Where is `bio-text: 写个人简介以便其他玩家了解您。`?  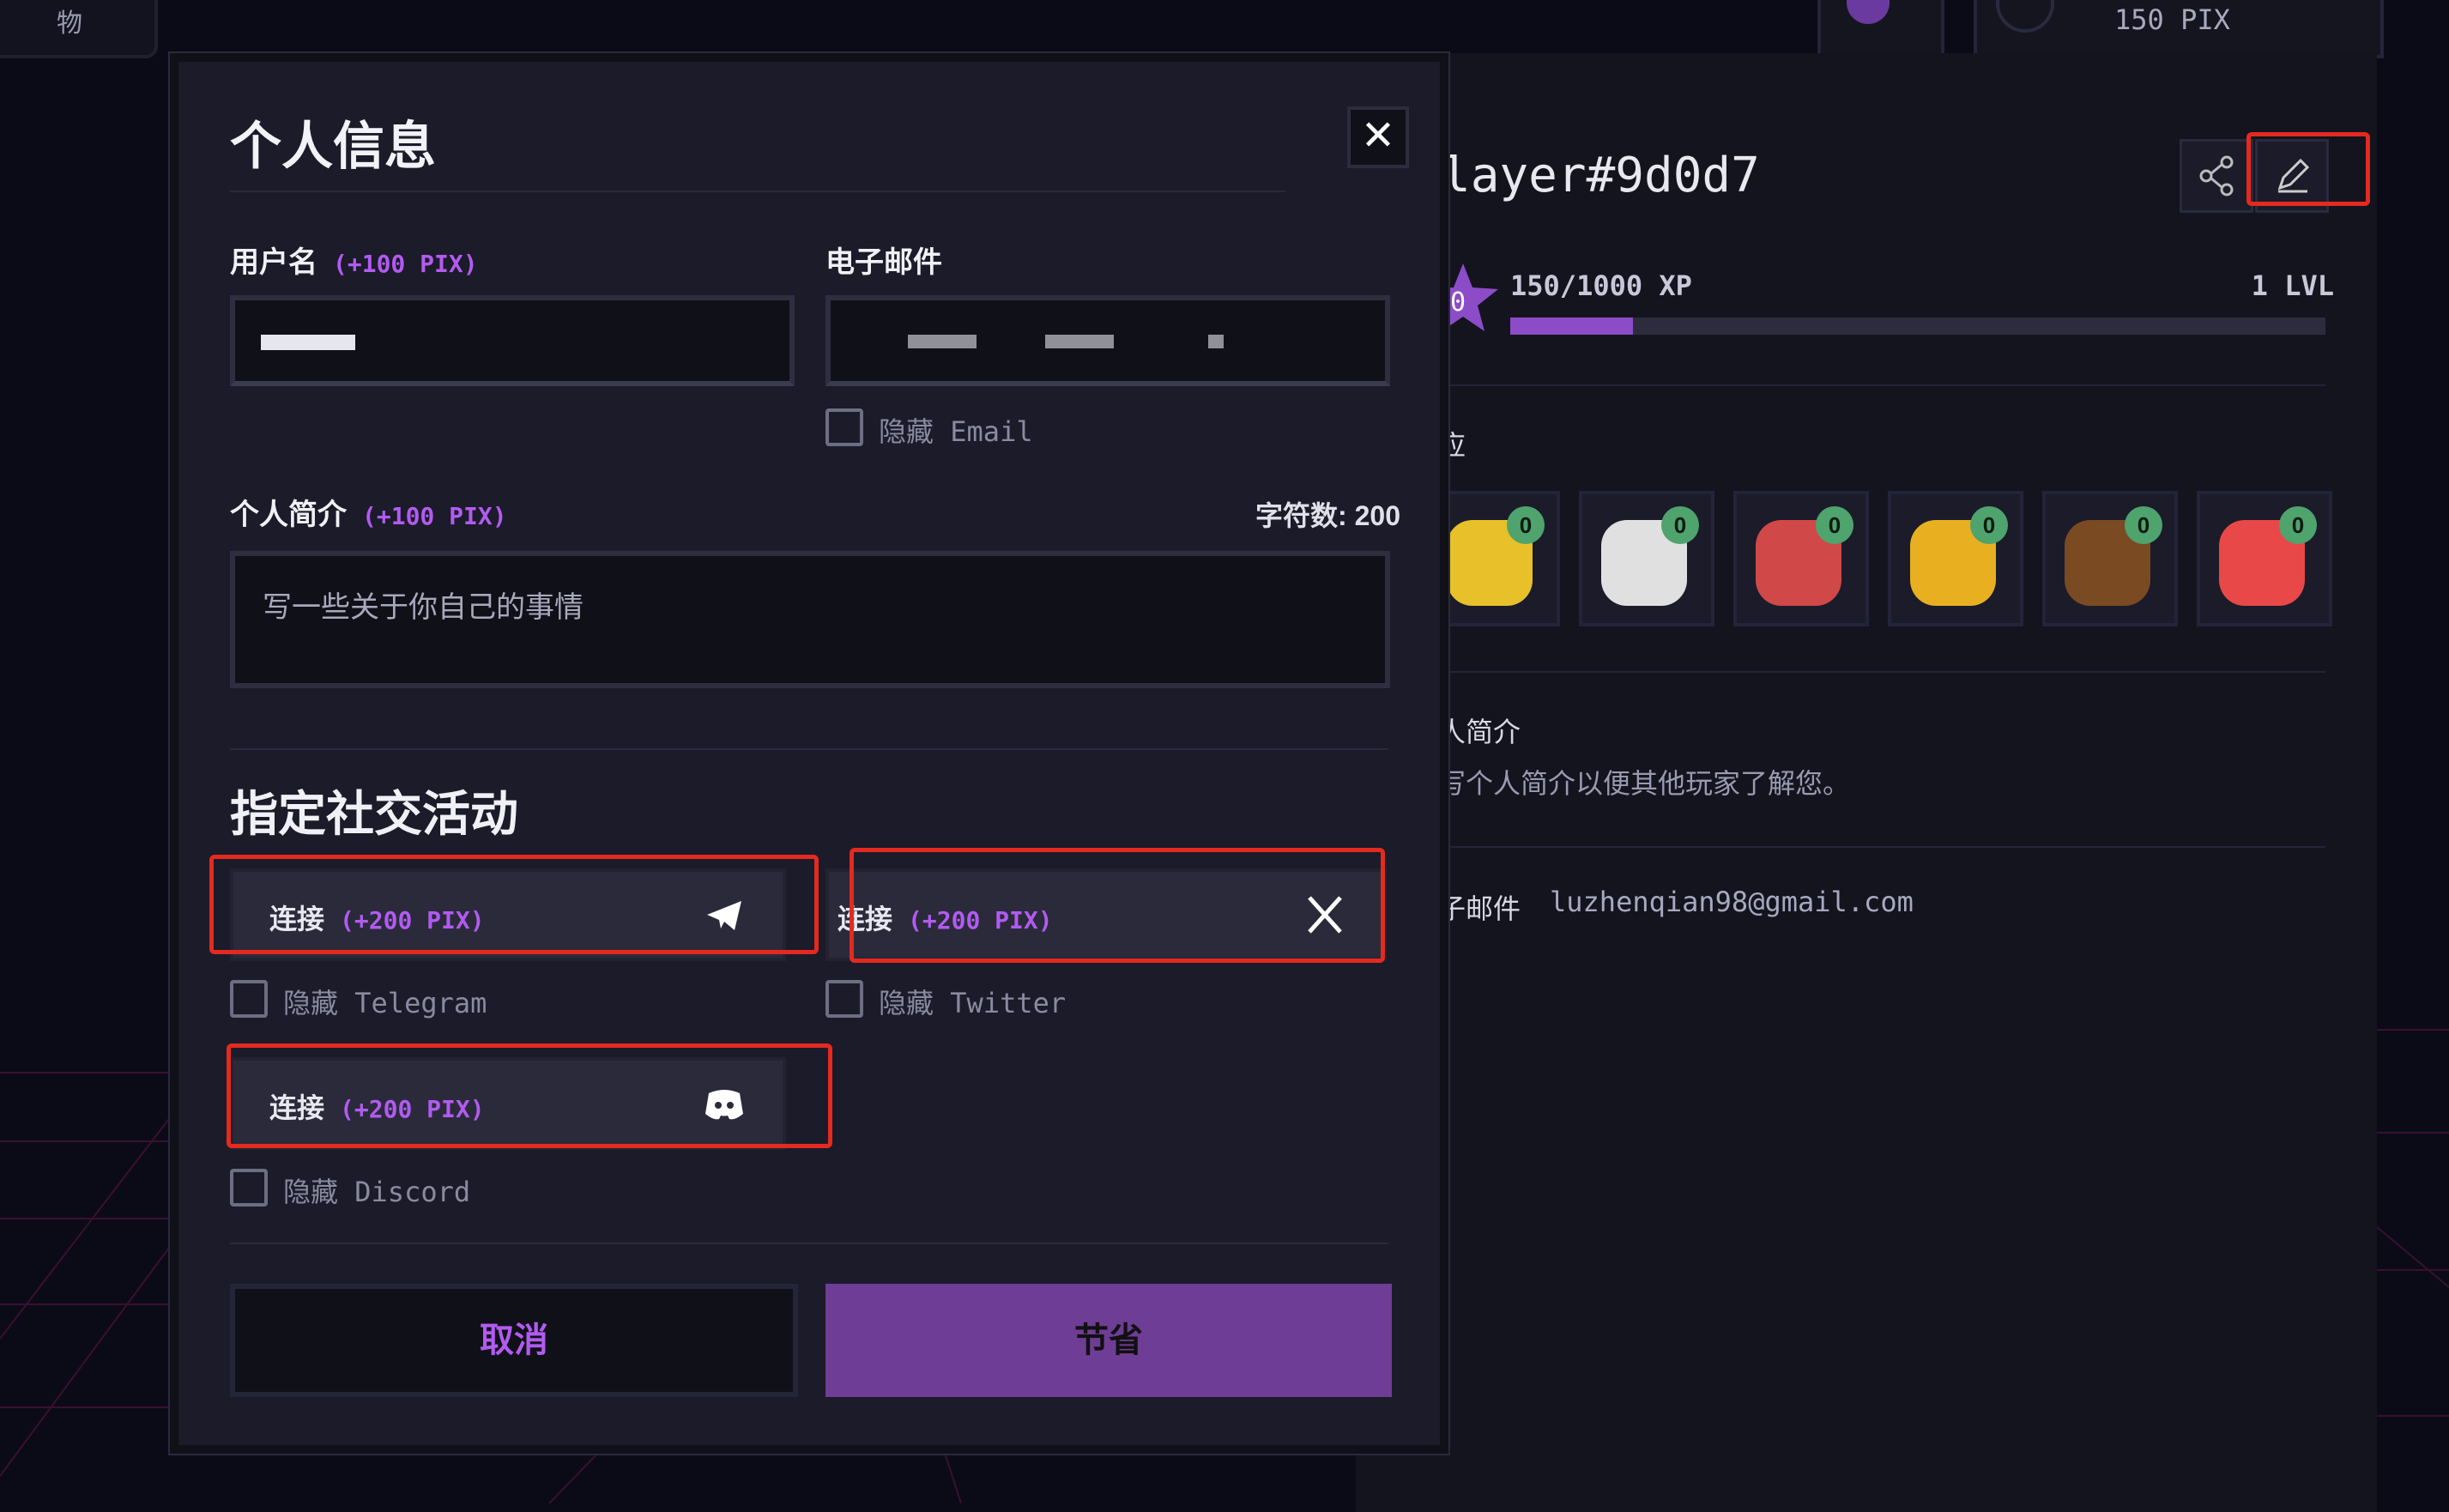
bio-text: 写个人简介以便其他玩家了解您。 is located at coordinates (1645, 783).